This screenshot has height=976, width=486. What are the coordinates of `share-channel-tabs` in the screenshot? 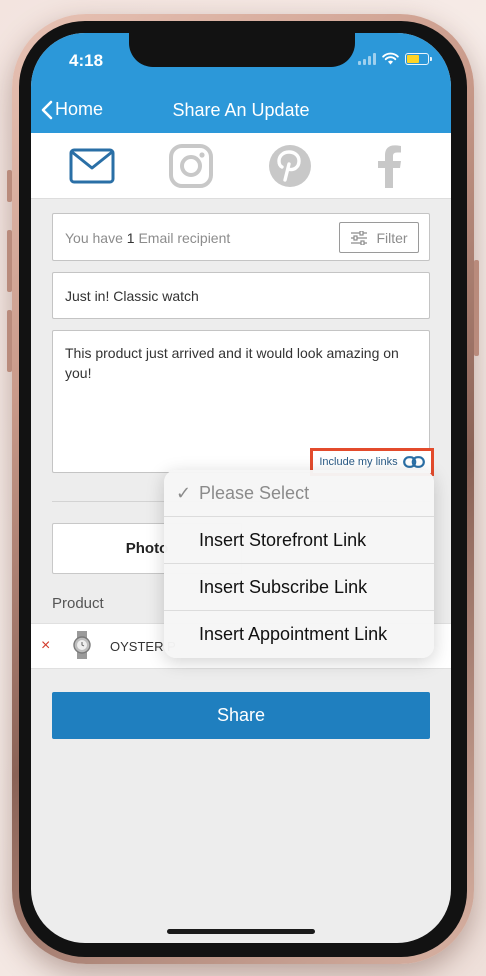 It's located at (241, 166).